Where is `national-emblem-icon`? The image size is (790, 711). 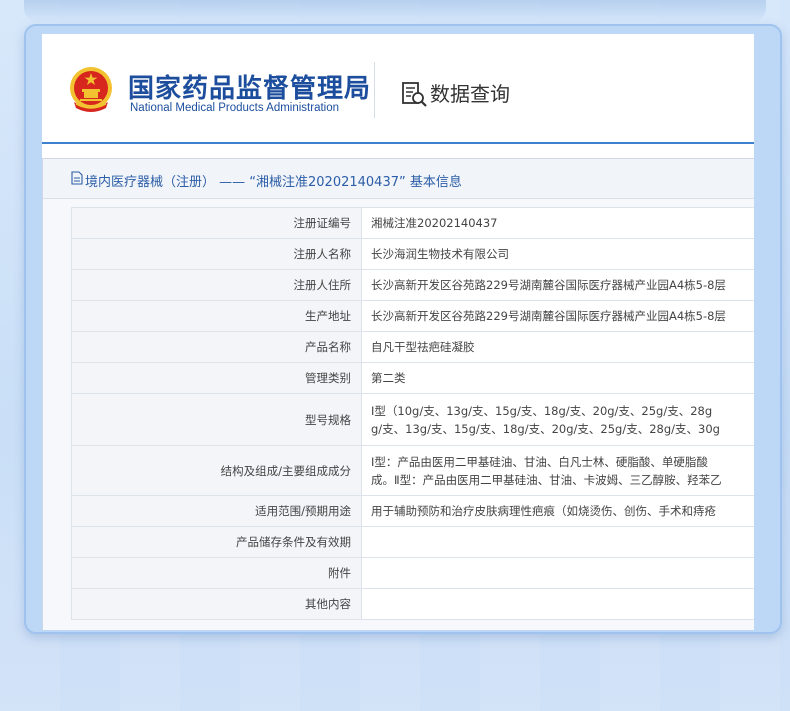
national-emblem-icon is located at coordinates (91, 89).